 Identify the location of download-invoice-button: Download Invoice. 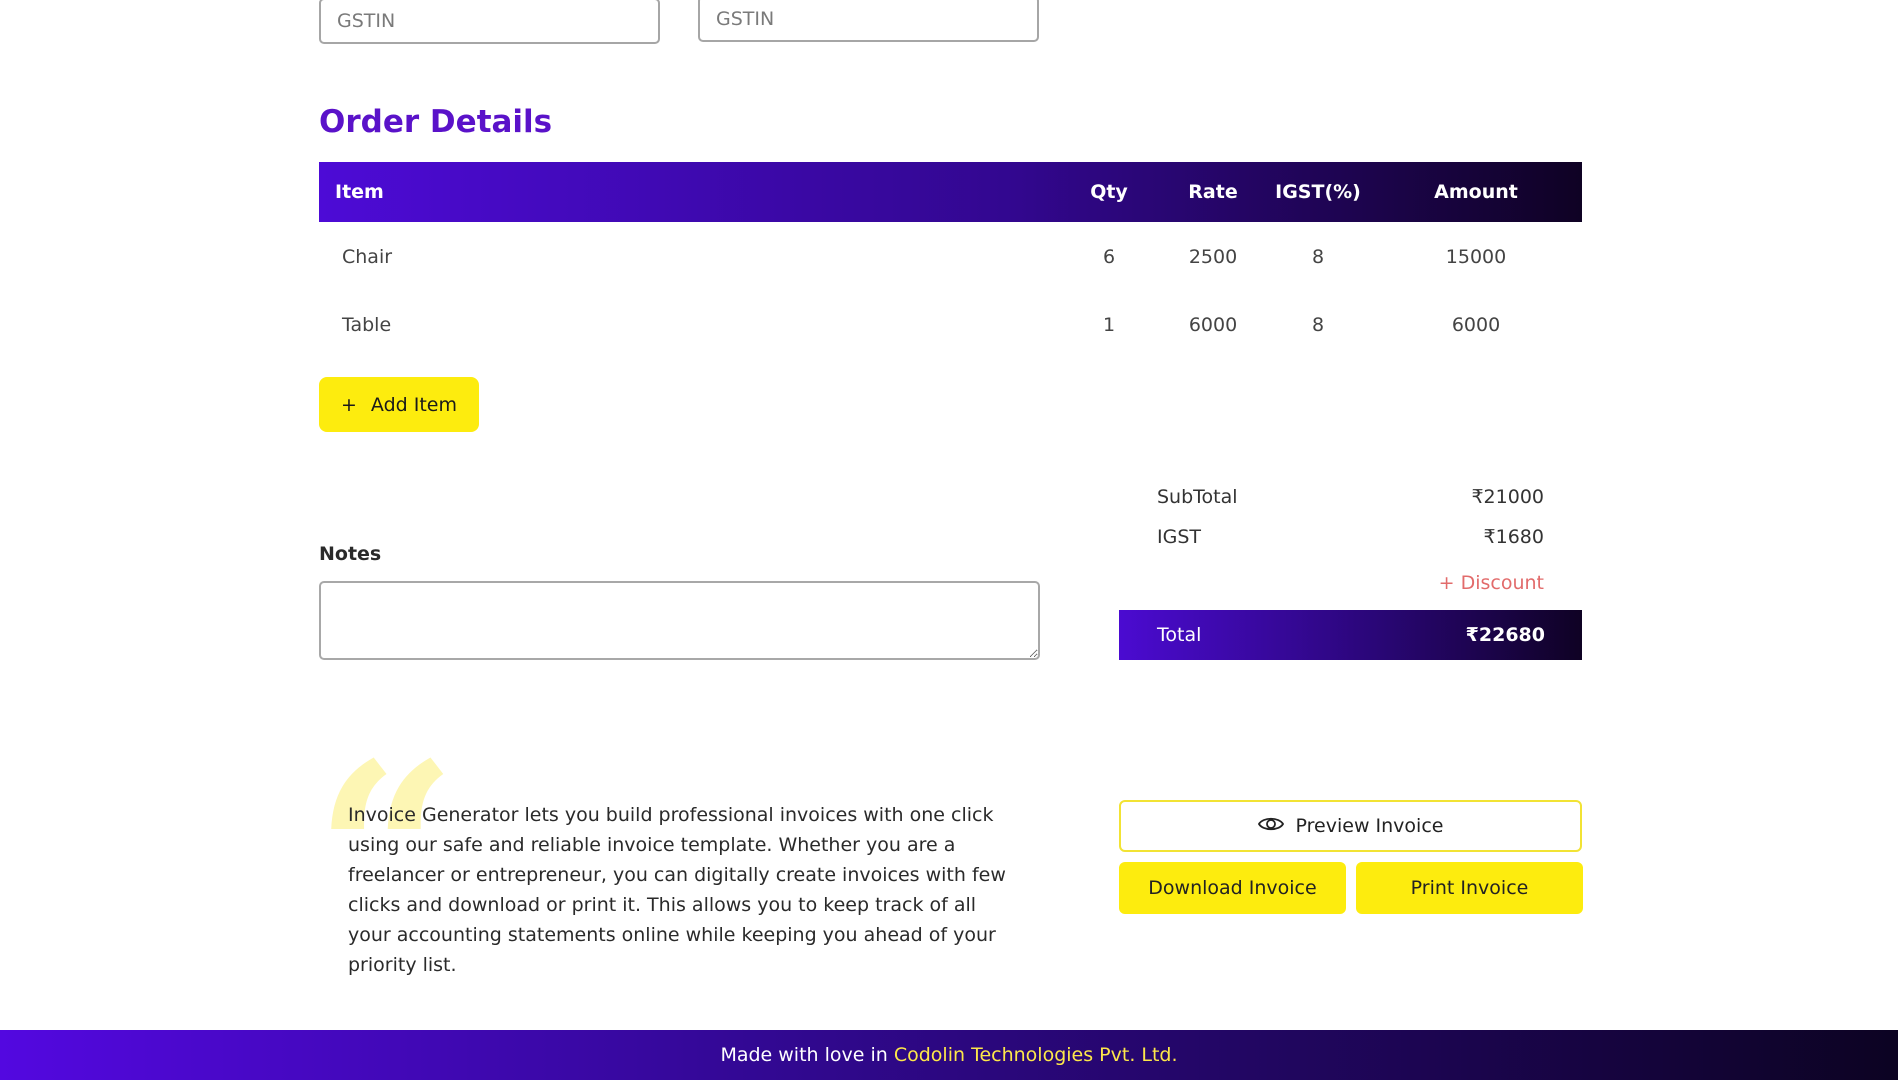
(1232, 888).